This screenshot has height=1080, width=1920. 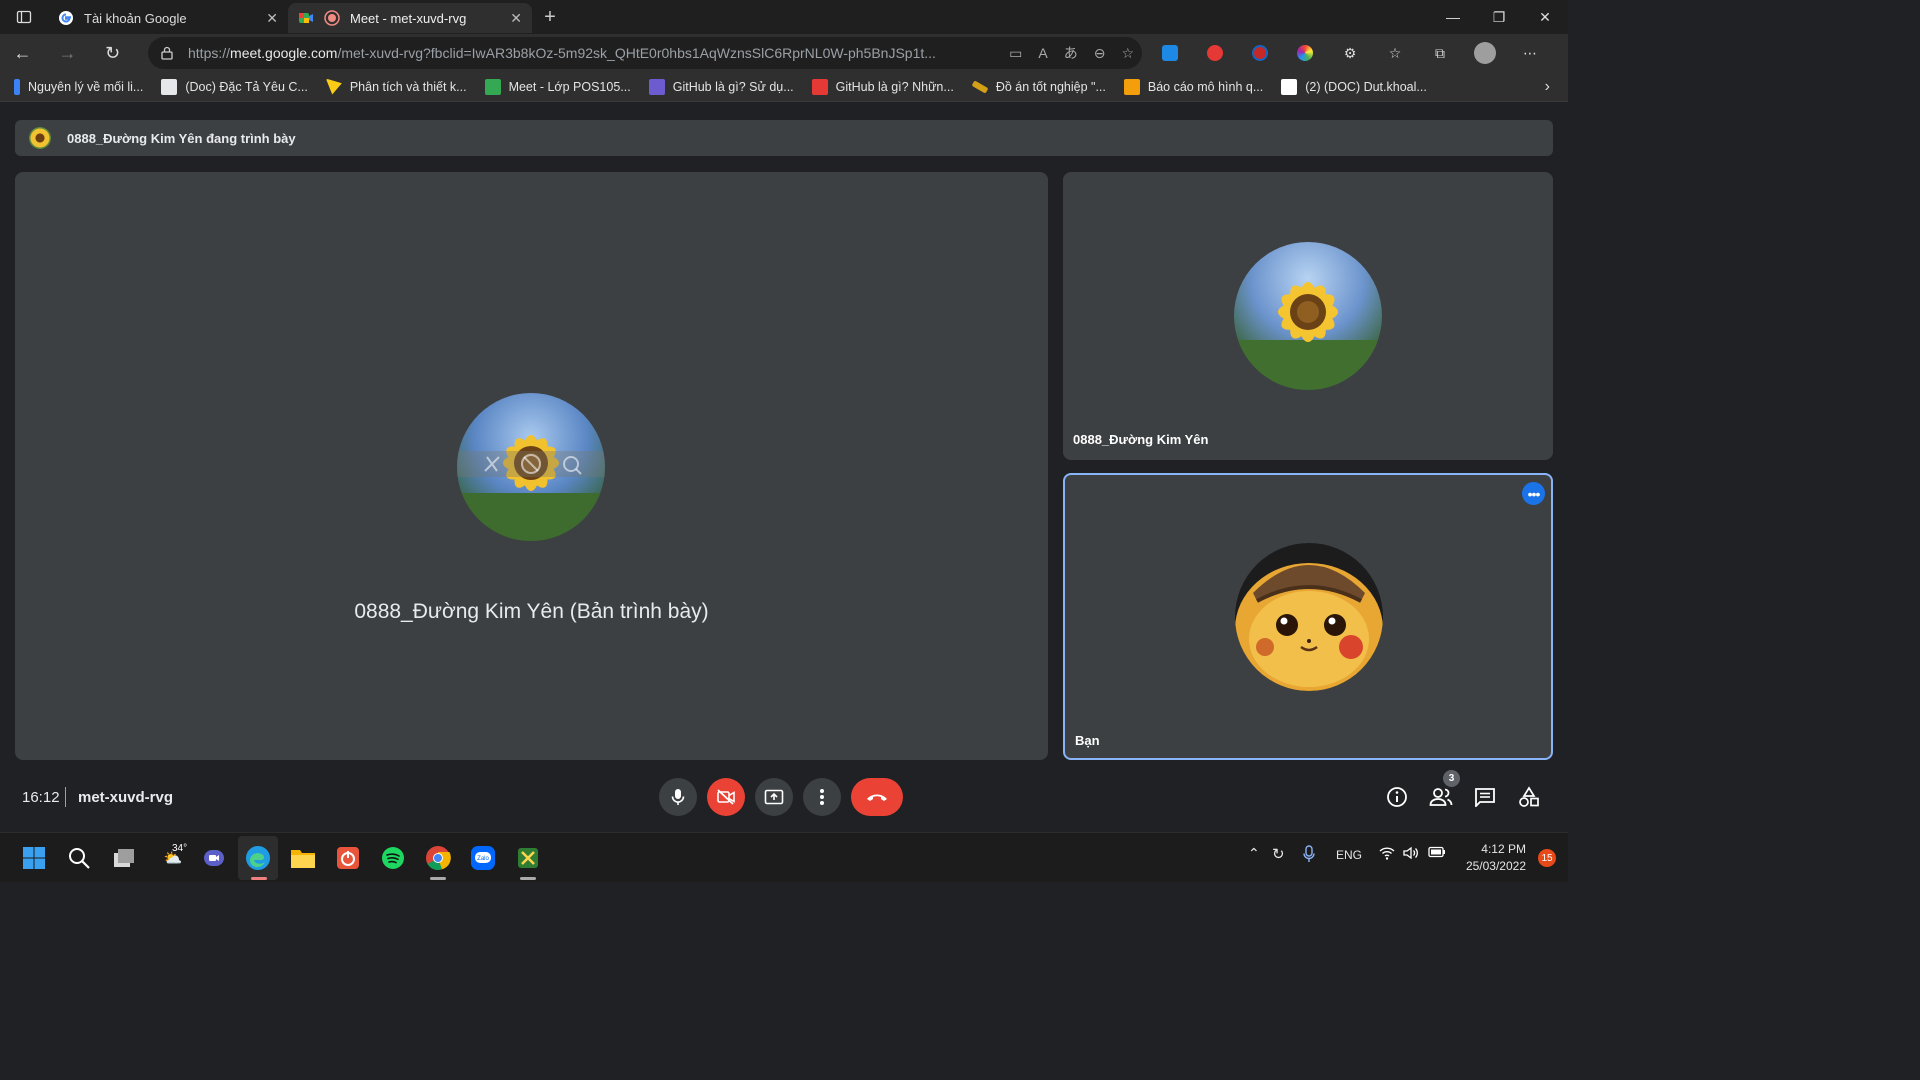 What do you see at coordinates (550, 17) in the screenshot?
I see `new-tab-button: +` at bounding box center [550, 17].